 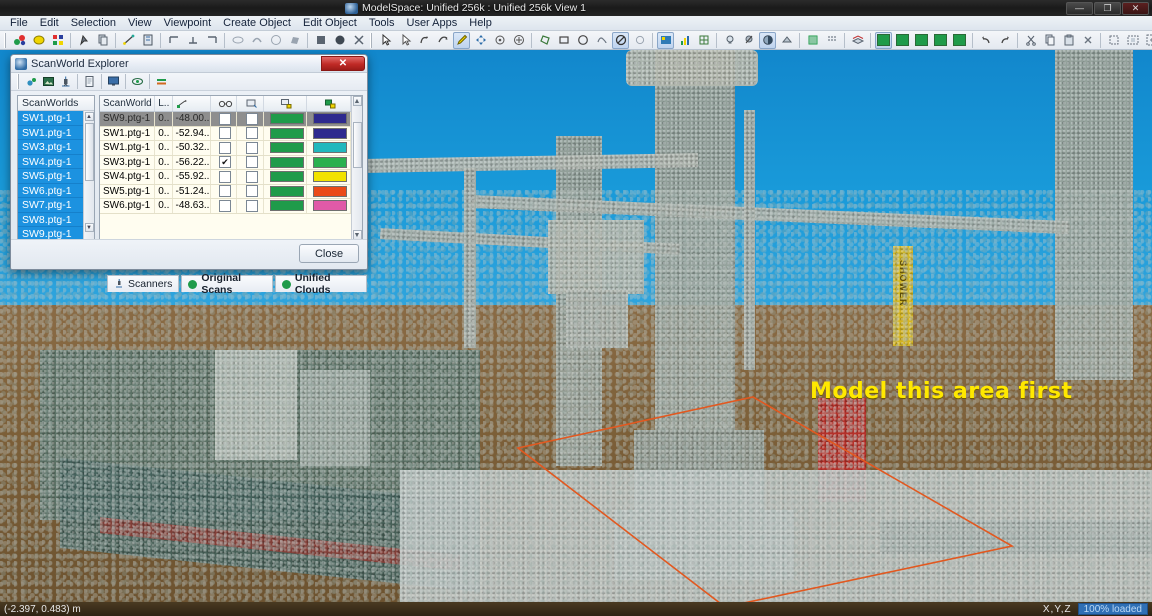 I want to click on circle-icon, so click(x=275, y=40).